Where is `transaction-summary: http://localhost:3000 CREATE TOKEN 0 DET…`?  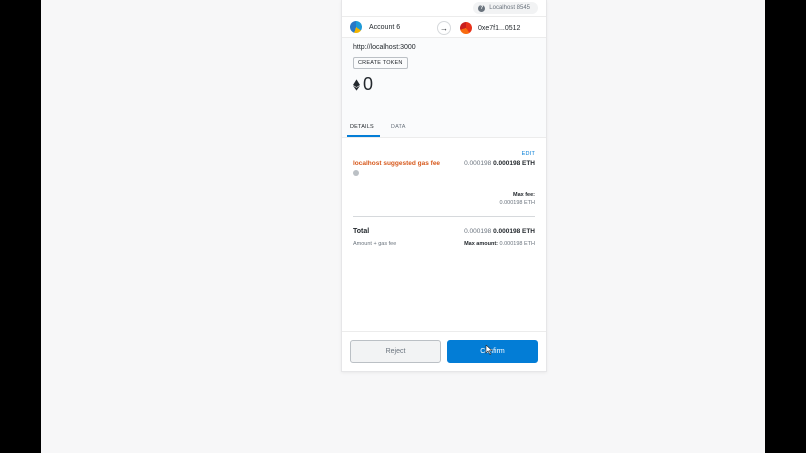
transaction-summary: http://localhost:3000 CREATE TOKEN 0 DET… is located at coordinates (444, 88).